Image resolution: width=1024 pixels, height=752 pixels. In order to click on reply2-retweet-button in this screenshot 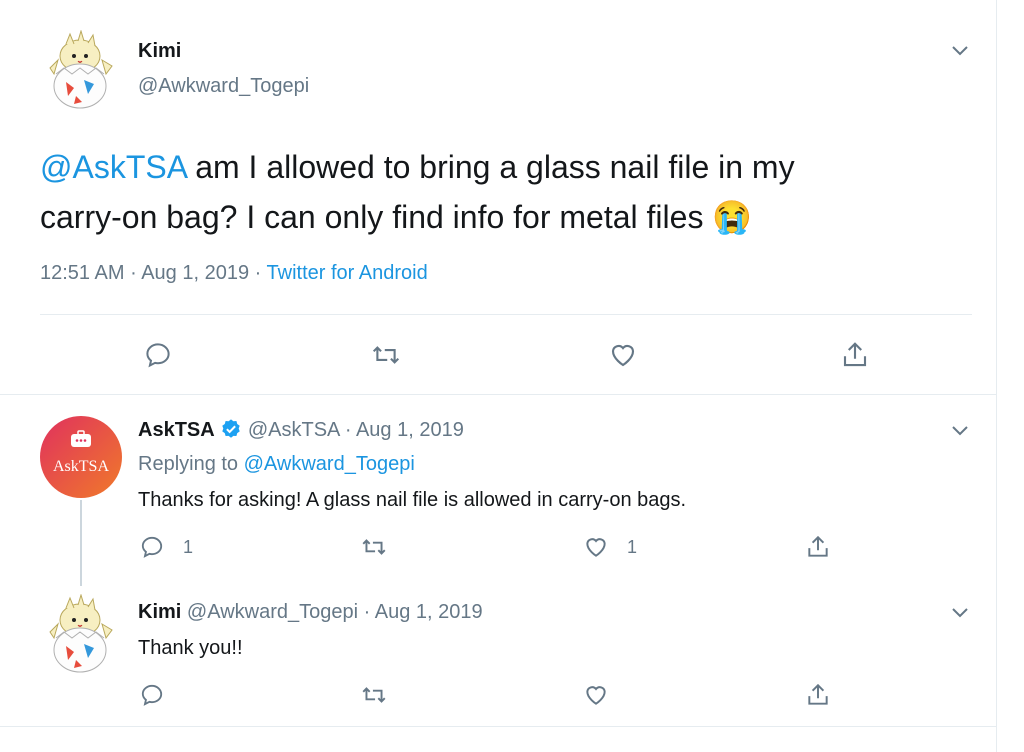, I will do `click(374, 695)`.